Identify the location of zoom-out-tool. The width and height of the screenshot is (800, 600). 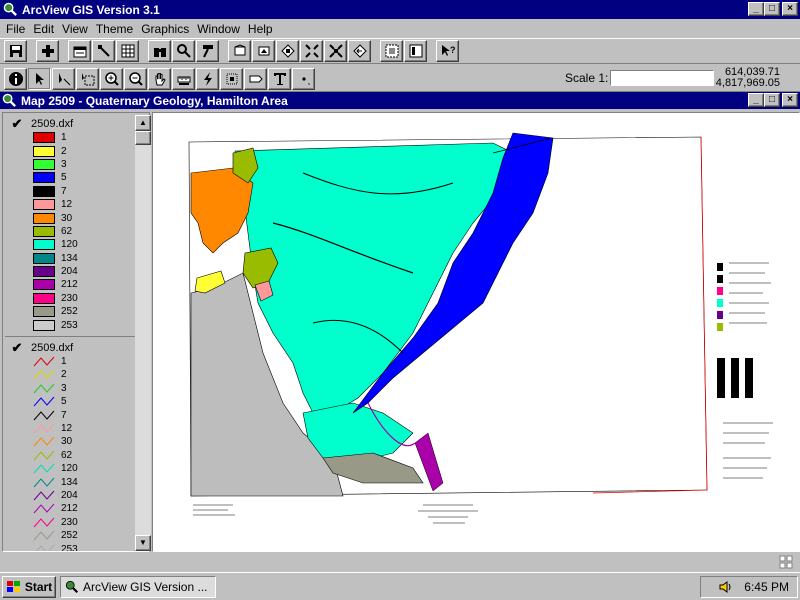
(135, 78).